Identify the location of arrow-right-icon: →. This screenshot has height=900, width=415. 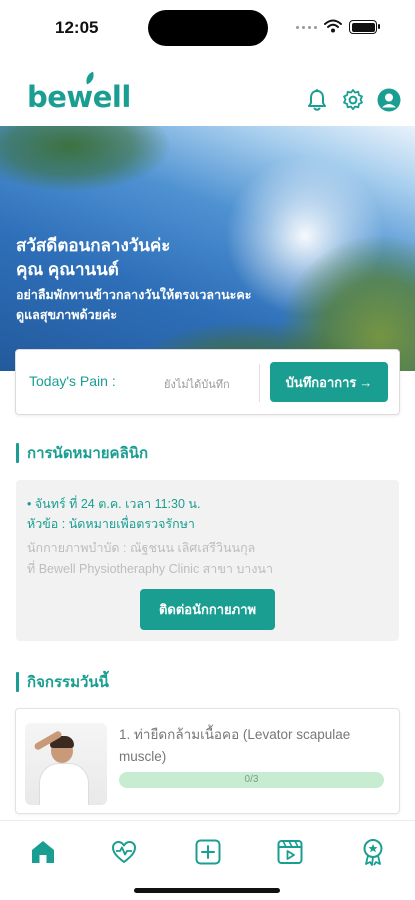
(366, 382).